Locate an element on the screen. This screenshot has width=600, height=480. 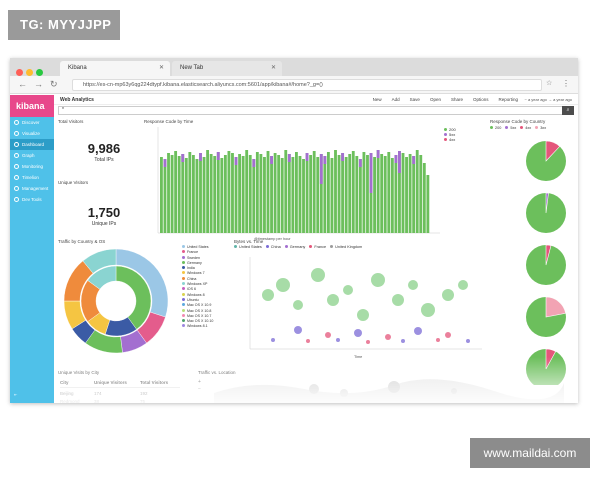
sidebar-item-label: Dev Tools is located at coordinates (32, 199).